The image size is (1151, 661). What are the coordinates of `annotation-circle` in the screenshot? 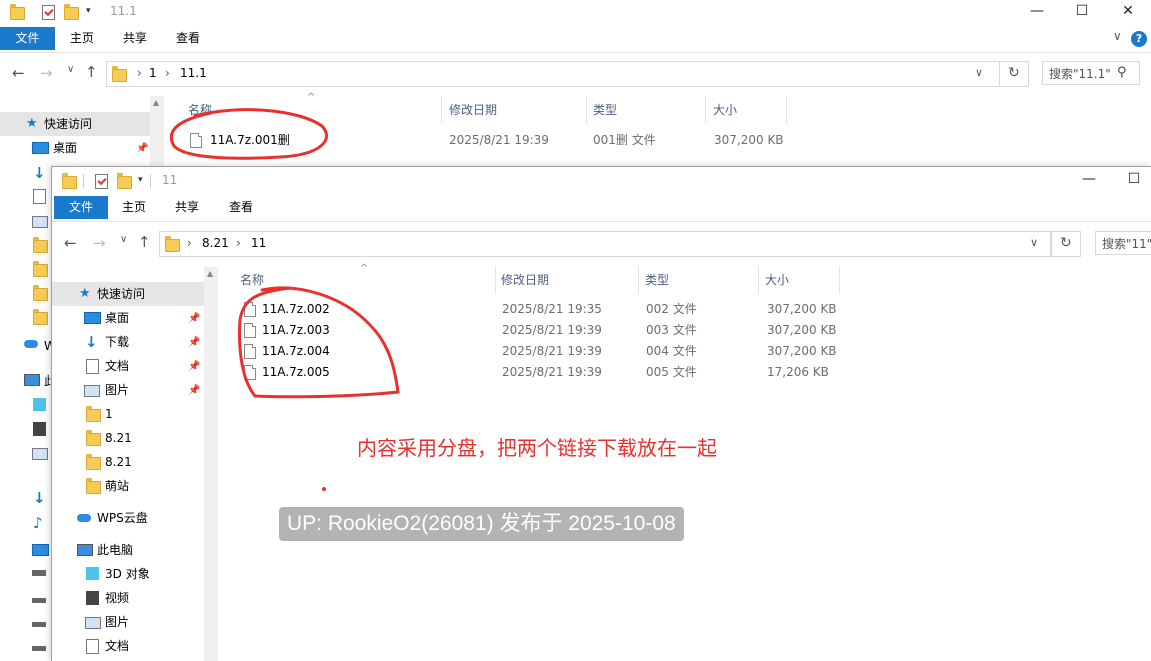 It's located at (319, 388).